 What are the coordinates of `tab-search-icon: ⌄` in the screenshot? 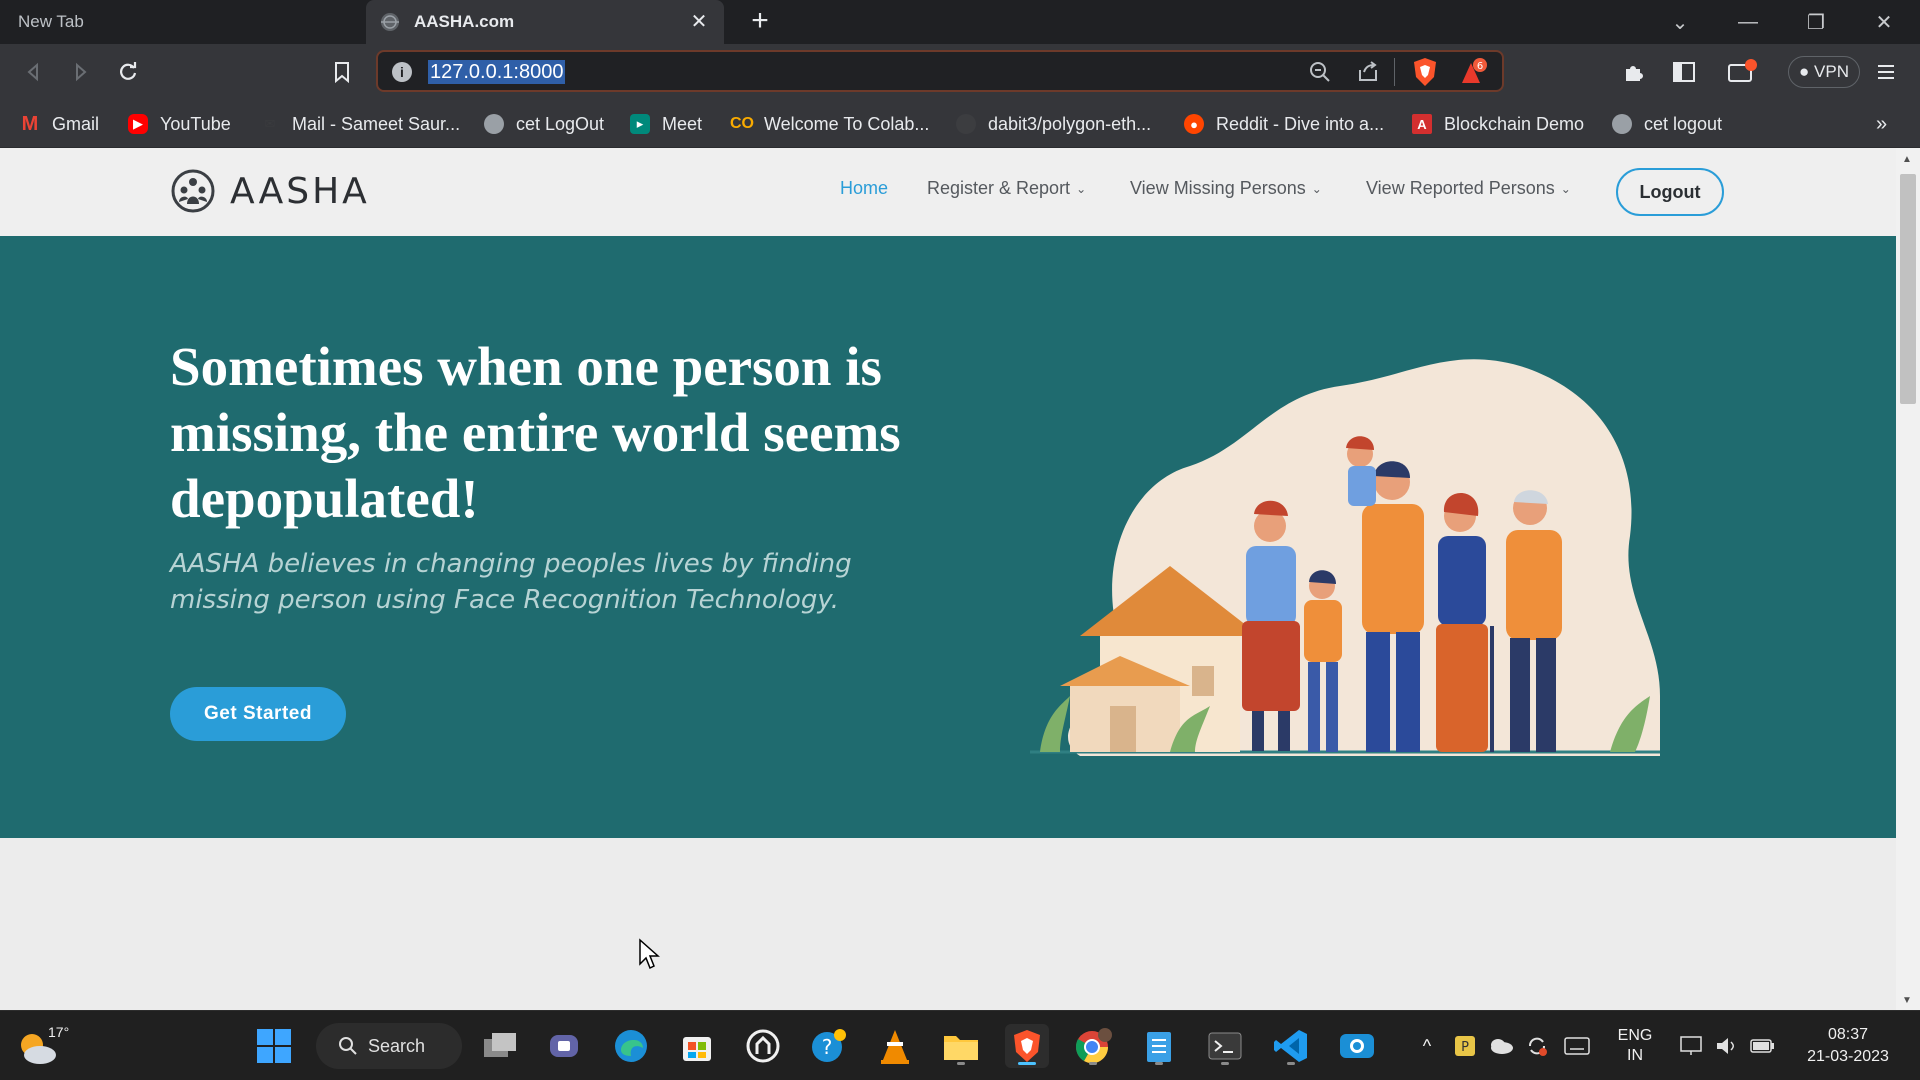 It's located at (1680, 22).